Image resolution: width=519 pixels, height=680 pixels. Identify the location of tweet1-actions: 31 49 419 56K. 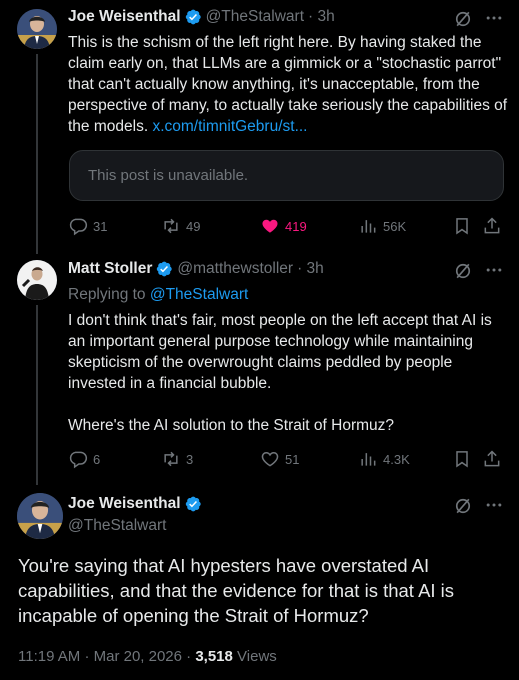
(289, 228).